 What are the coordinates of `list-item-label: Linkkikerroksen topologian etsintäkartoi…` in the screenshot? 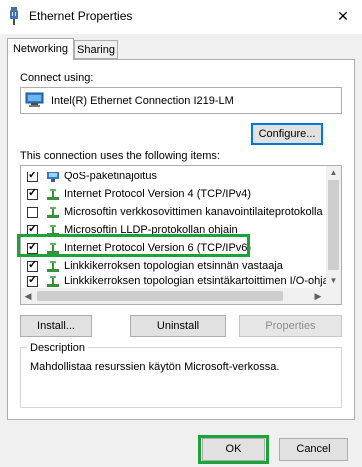 It's located at (197, 281).